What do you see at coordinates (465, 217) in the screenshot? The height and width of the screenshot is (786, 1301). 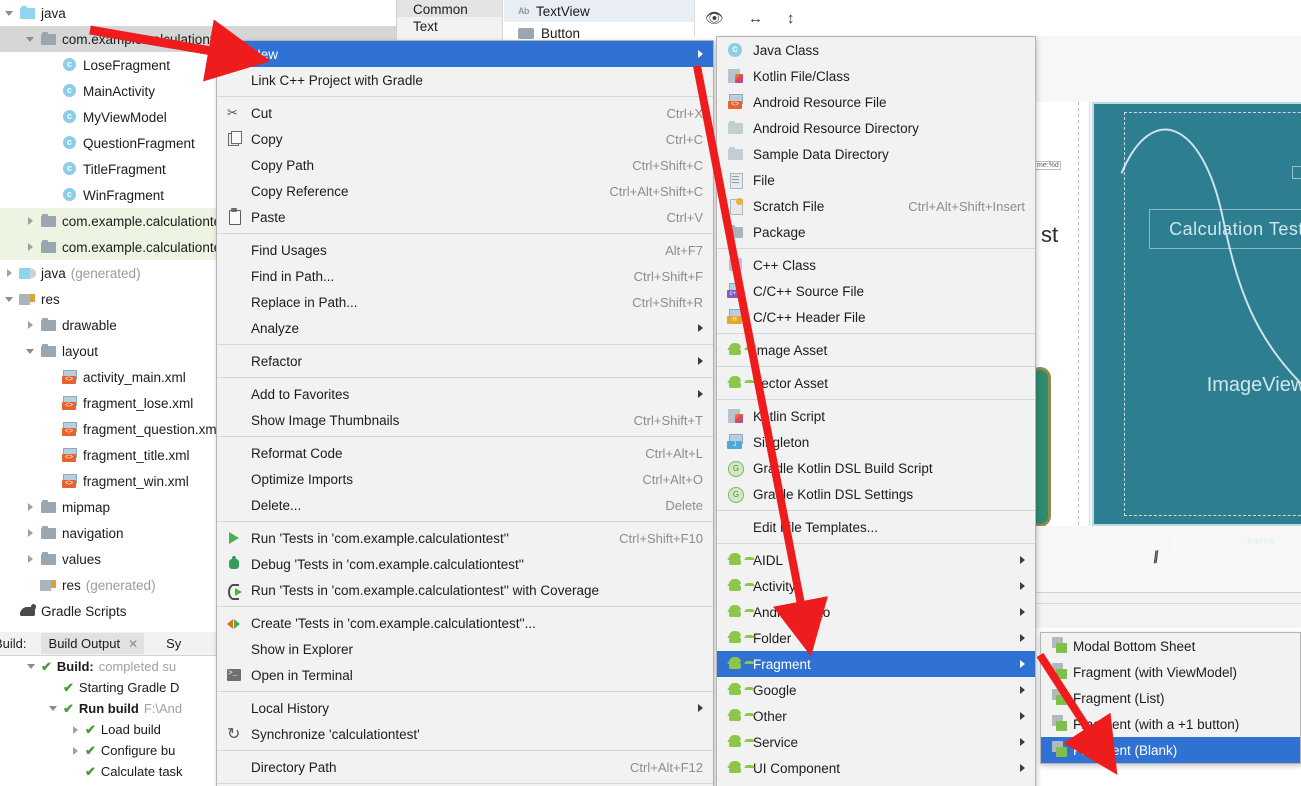 I see `menu-item: Paste Ctrl+V` at bounding box center [465, 217].